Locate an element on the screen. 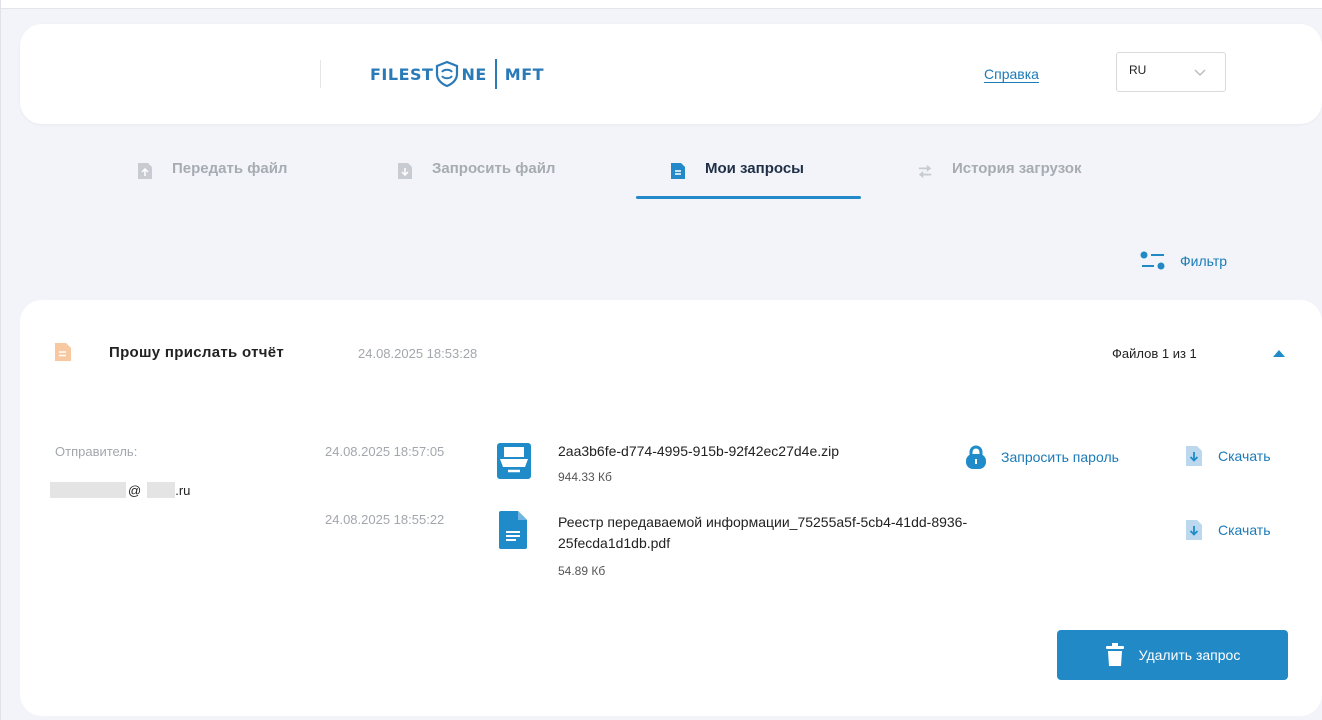 Image resolution: width=1322 pixels, height=720 pixels. tab-upload-history: История загрузок is located at coordinates (999, 180).